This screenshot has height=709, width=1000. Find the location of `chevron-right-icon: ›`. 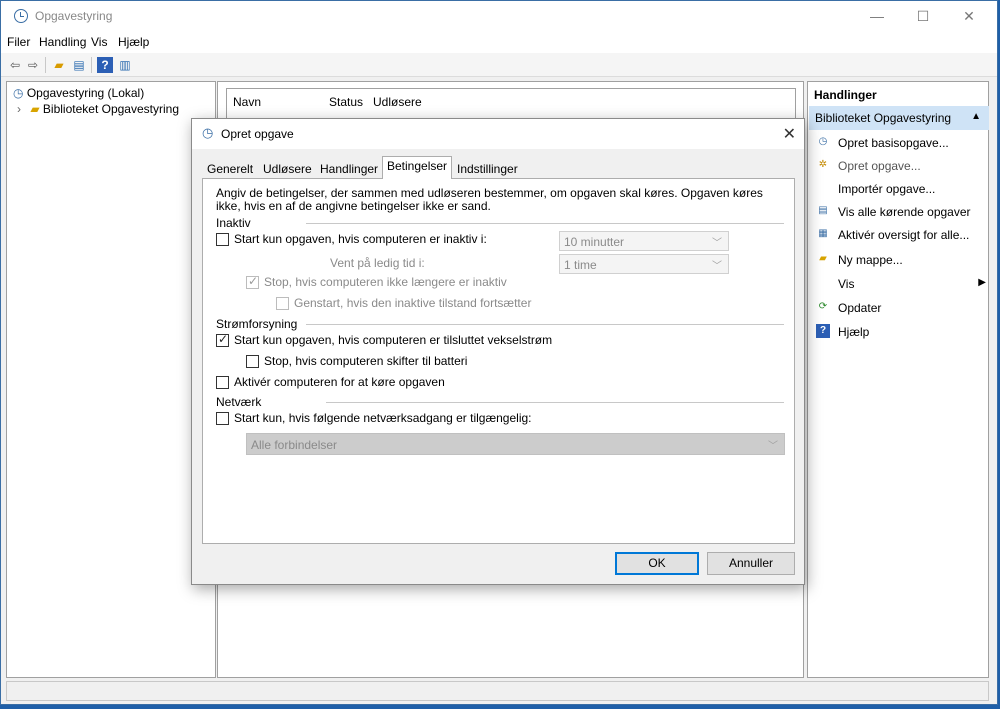

chevron-right-icon: › is located at coordinates (19, 109).